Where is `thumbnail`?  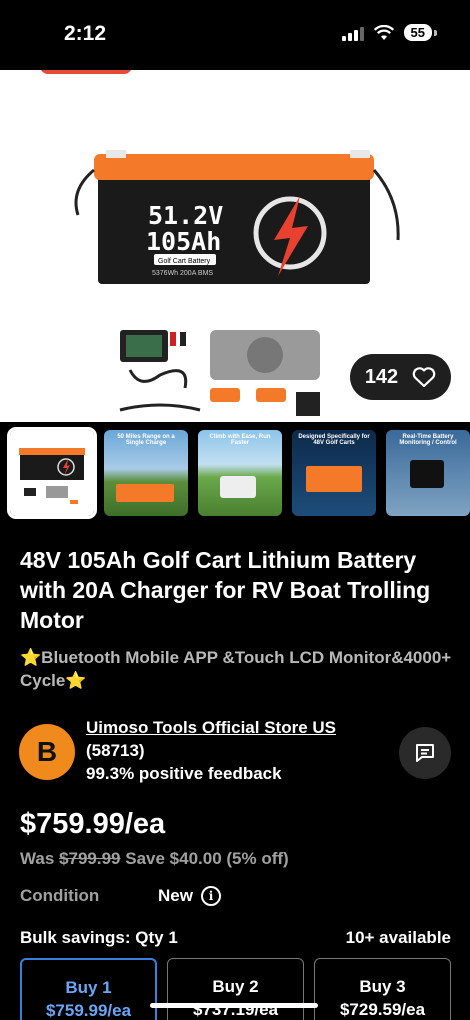
thumbnail is located at coordinates (52, 473).